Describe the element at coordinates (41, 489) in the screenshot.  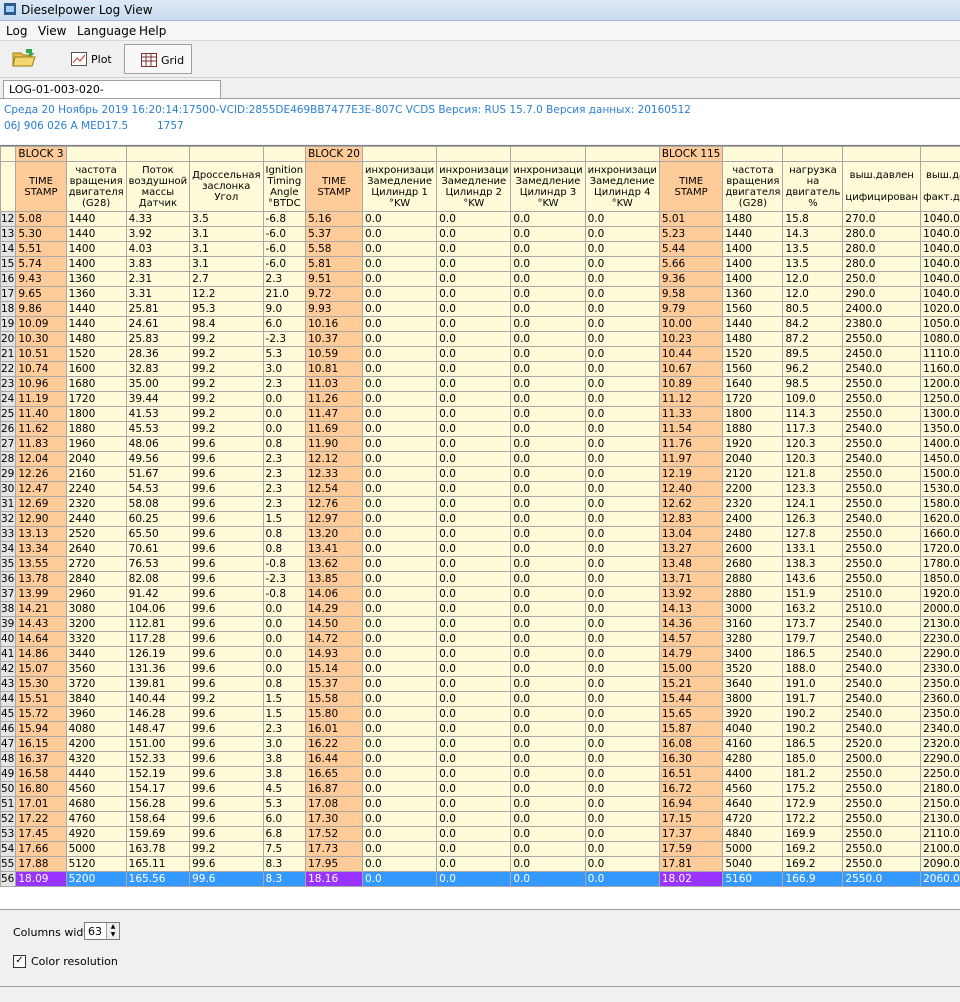
I see `timestamp-cell: 12.47` at that location.